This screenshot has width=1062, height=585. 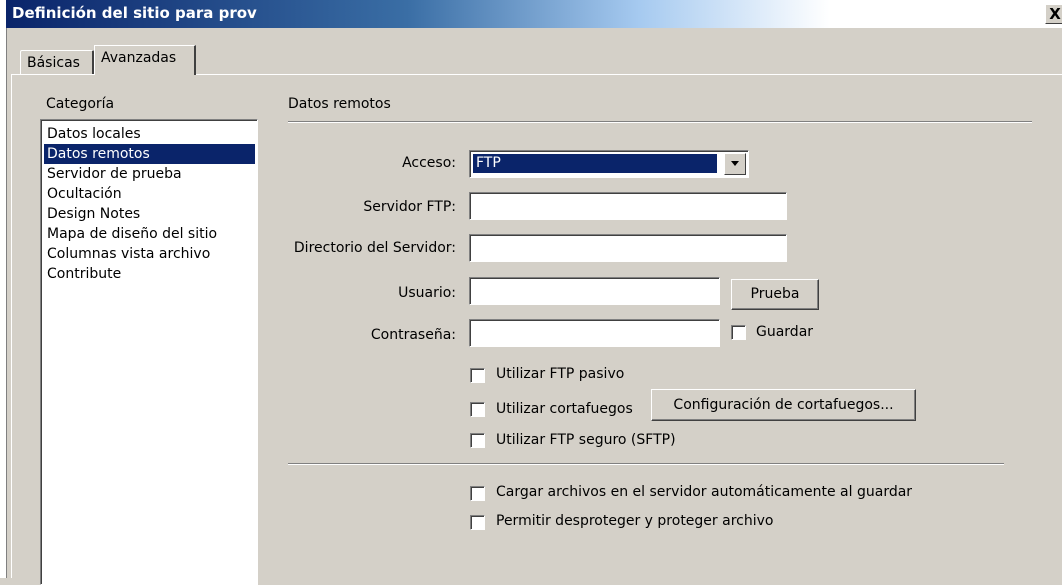 I want to click on chevron-down-icon, so click(x=735, y=163).